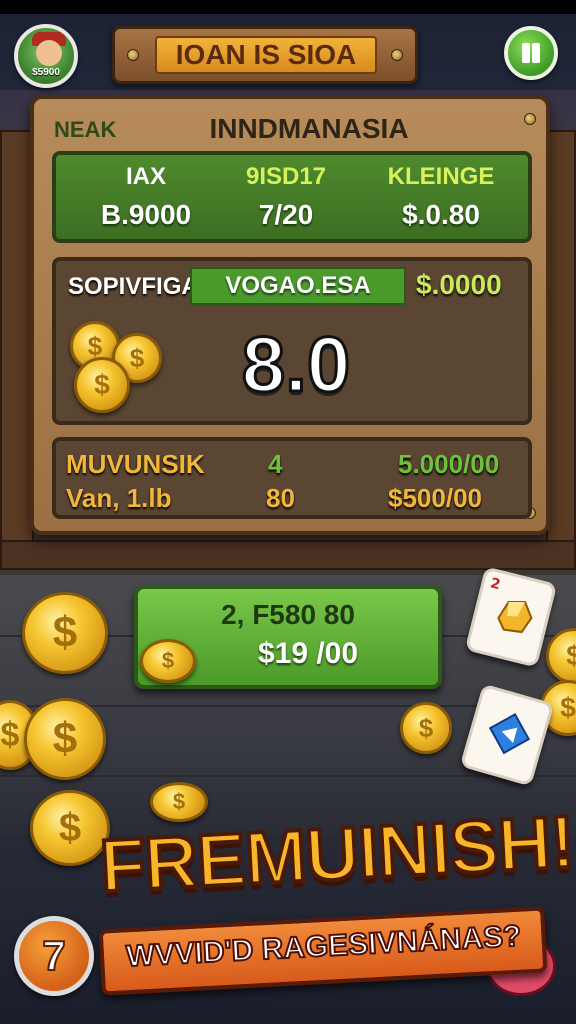 This screenshot has width=576, height=1024. I want to click on main-score: 8.0, so click(295, 364).